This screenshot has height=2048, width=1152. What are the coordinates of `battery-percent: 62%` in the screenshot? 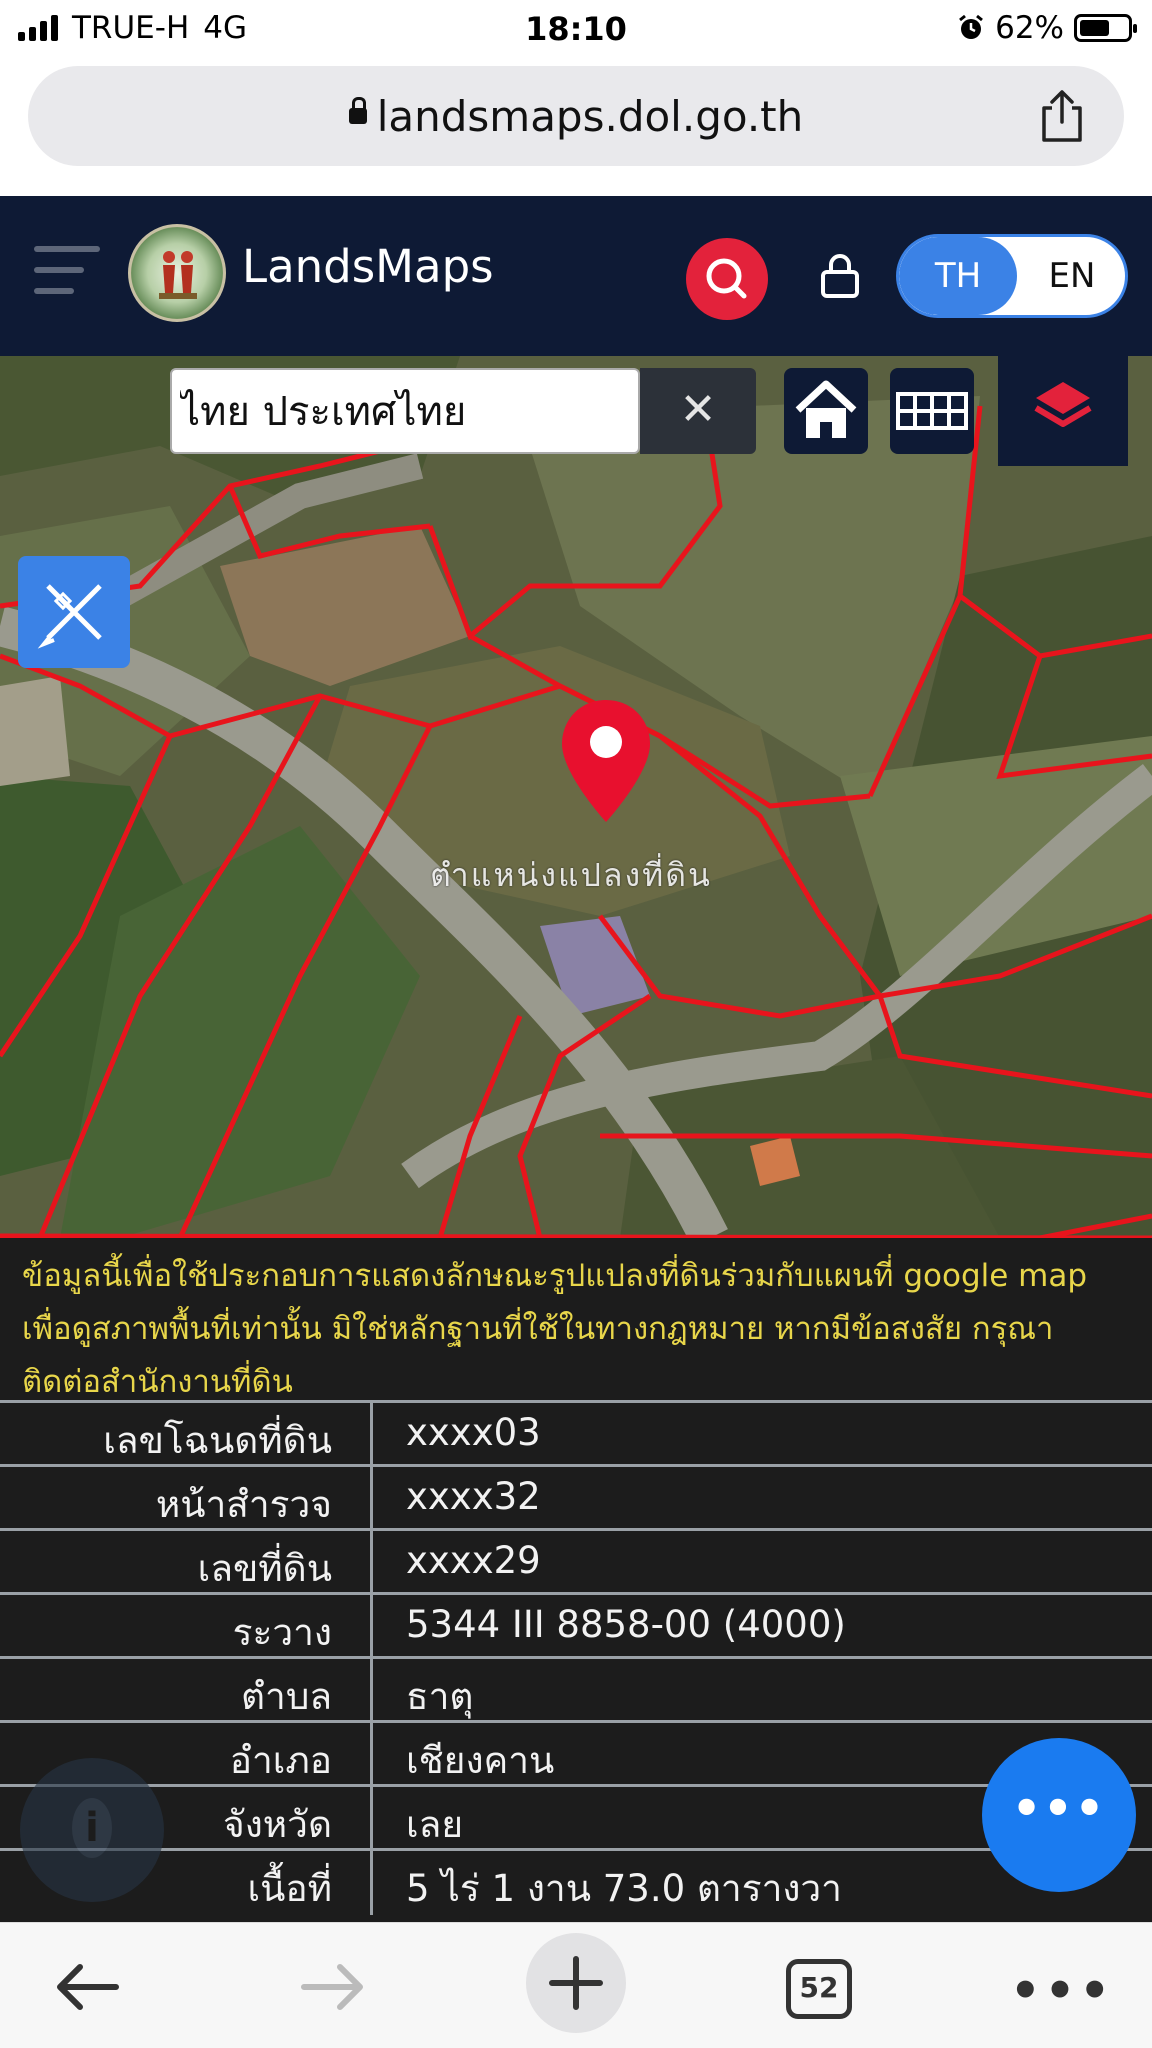 It's located at (1029, 28).